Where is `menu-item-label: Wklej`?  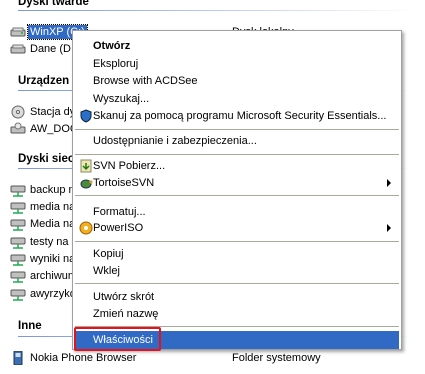 menu-item-label: Wklej is located at coordinates (106, 271).